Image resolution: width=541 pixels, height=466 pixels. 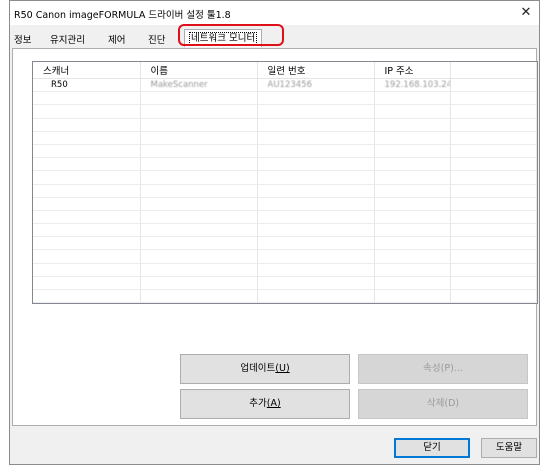 What do you see at coordinates (231, 35) in the screenshot?
I see `highlight-annotation` at bounding box center [231, 35].